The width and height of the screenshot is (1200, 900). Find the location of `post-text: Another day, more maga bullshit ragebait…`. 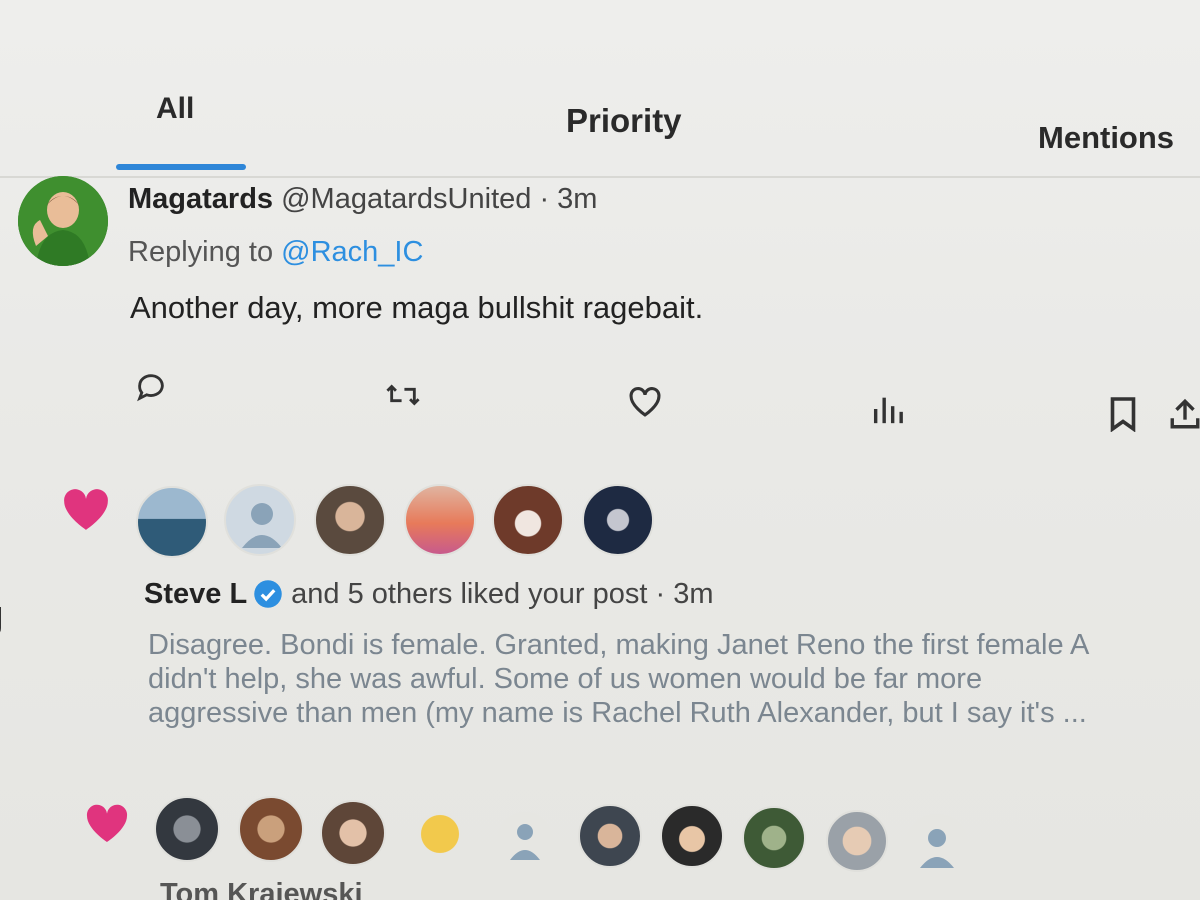

post-text: Another day, more maga bullshit ragebait… is located at coordinates (417, 307).